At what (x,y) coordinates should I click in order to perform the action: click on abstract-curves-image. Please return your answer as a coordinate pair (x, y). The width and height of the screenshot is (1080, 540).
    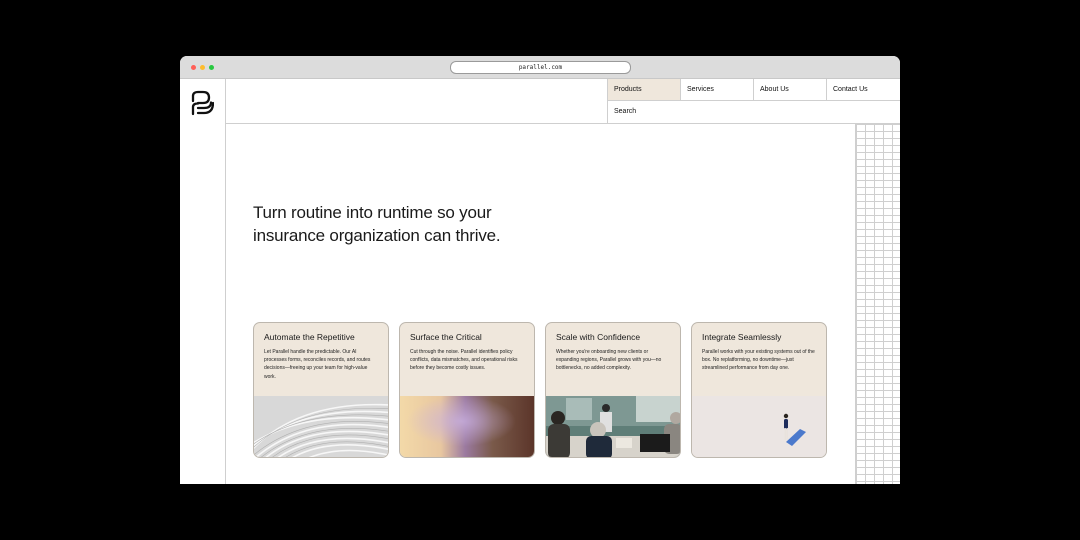
    Looking at the image, I should click on (321, 426).